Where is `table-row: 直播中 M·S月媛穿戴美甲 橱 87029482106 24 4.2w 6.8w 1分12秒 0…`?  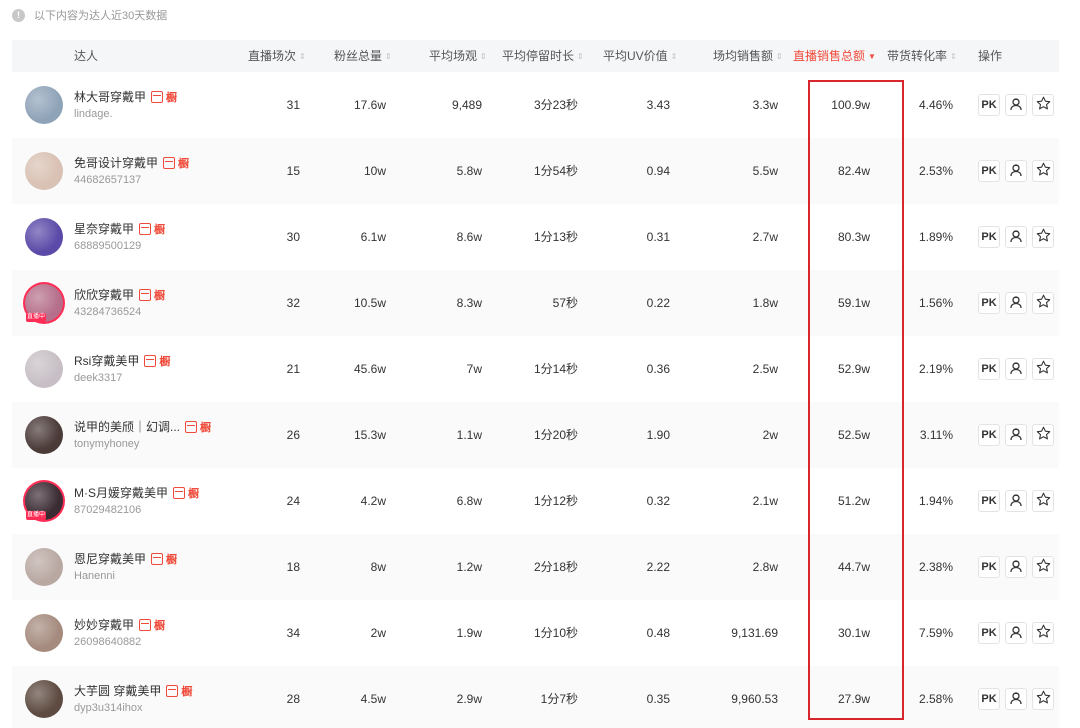 table-row: 直播中 M·S月媛穿戴美甲 橱 87029482106 24 4.2w 6.8w 1分12秒 0… is located at coordinates (535, 501).